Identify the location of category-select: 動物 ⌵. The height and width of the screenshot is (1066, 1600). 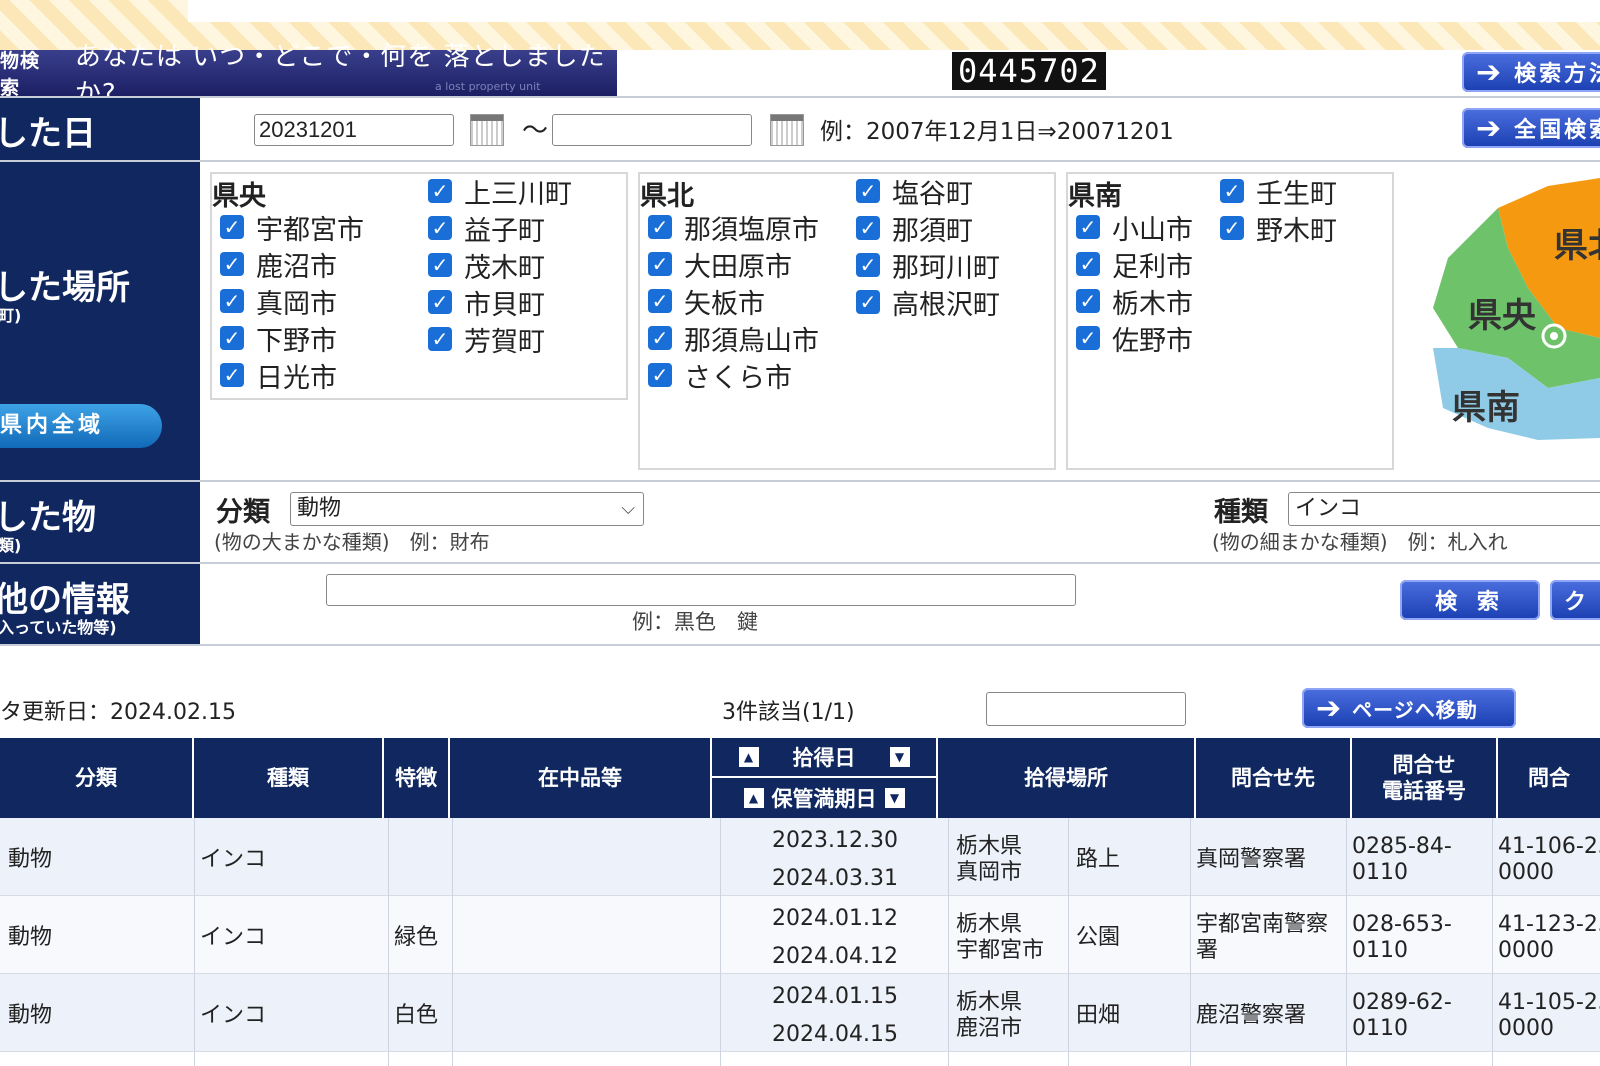
(467, 509).